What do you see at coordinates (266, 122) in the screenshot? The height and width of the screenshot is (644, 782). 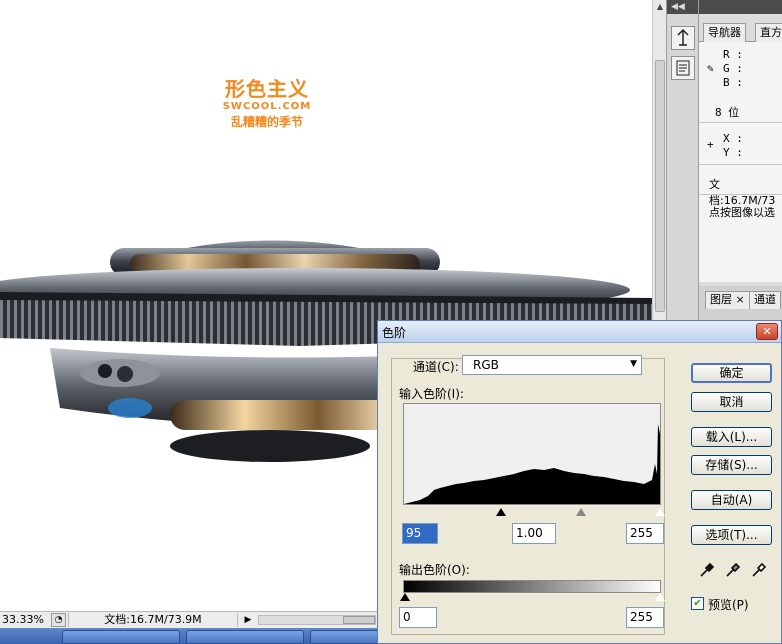 I see `logo-subtitle: 乱糟糟的季节` at bounding box center [266, 122].